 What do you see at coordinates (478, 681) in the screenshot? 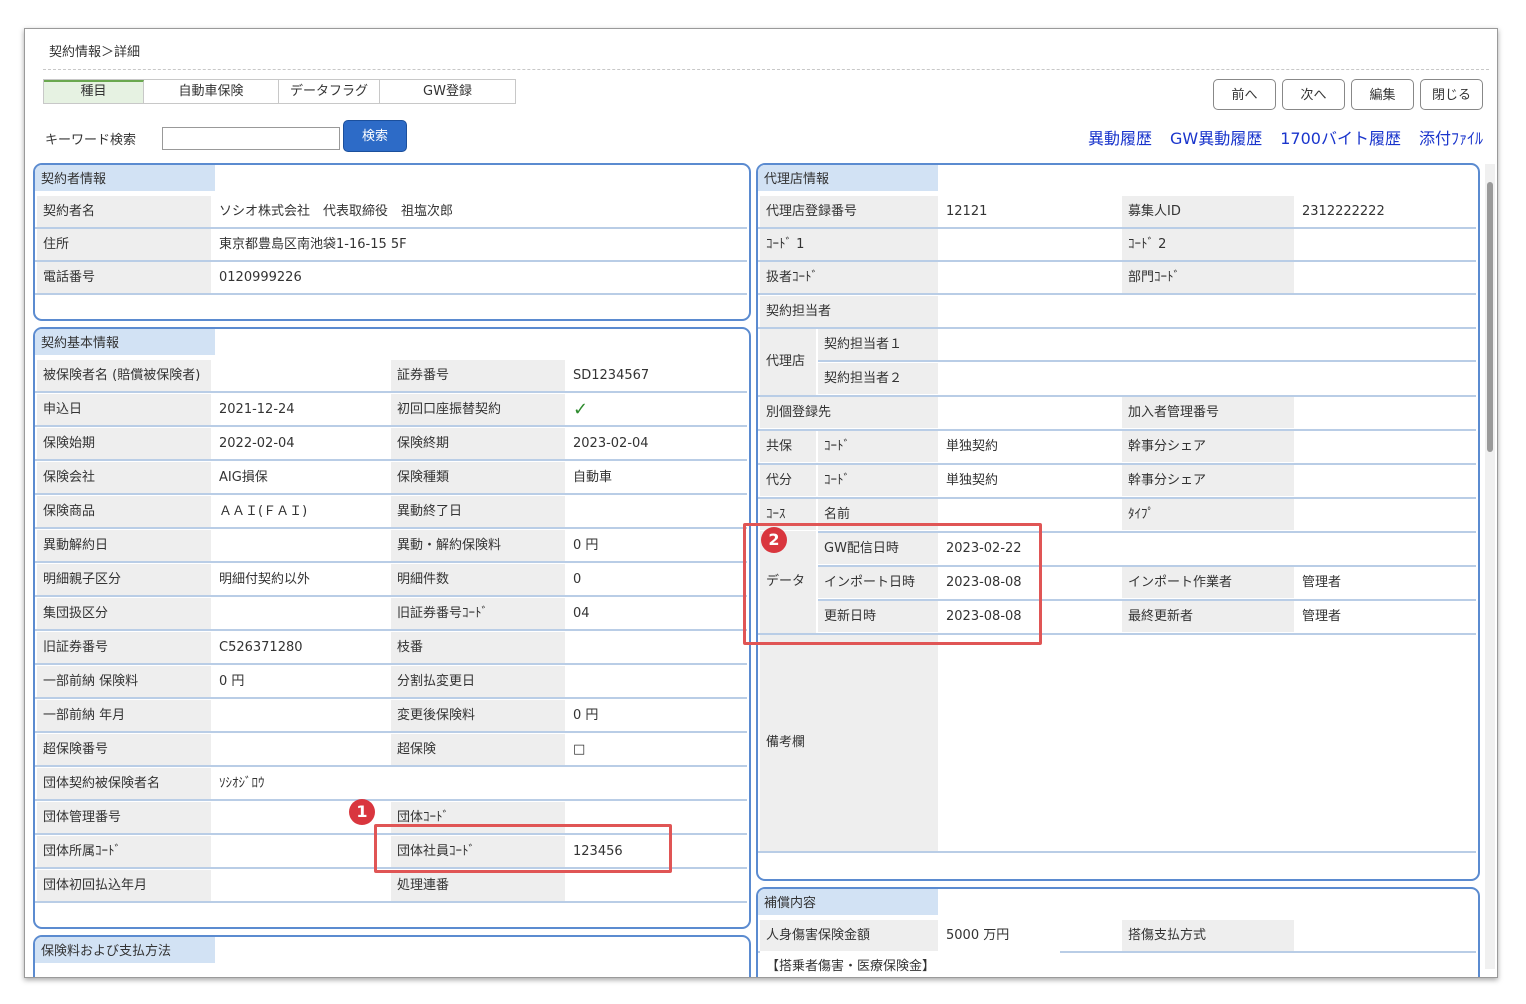
I see `basic-row-9-col-2: 分割払変更日` at bounding box center [478, 681].